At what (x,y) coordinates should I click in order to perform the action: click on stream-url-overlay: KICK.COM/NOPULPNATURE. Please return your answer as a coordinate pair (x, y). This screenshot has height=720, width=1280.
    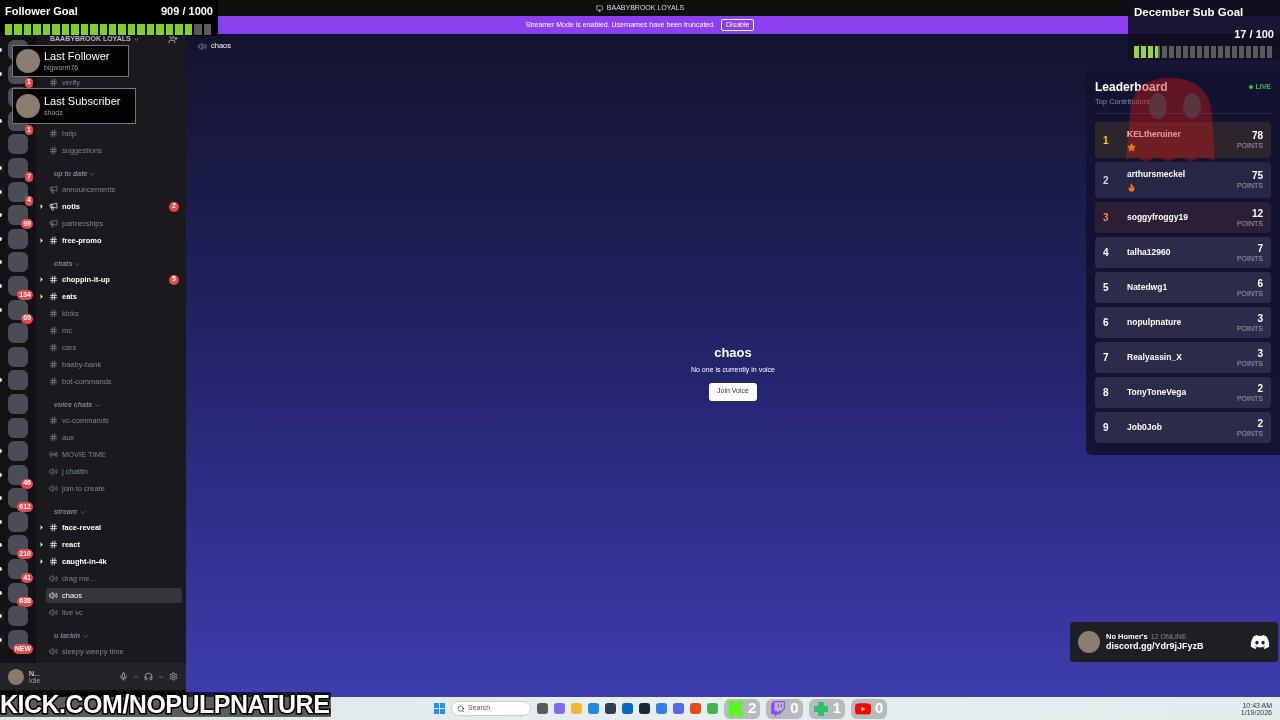
    Looking at the image, I should click on (166, 704).